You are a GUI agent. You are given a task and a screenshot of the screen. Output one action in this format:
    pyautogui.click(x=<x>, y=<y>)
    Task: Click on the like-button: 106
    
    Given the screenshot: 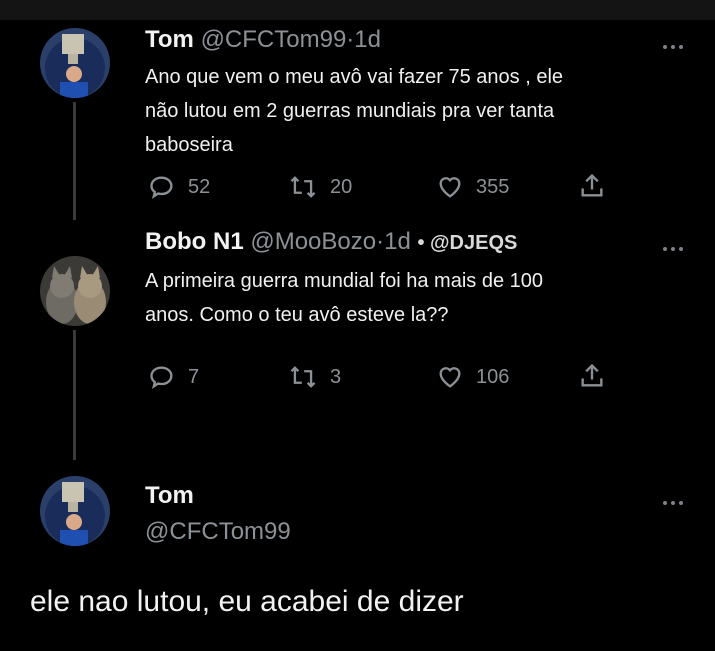 What is the action you would take?
    pyautogui.click(x=472, y=377)
    